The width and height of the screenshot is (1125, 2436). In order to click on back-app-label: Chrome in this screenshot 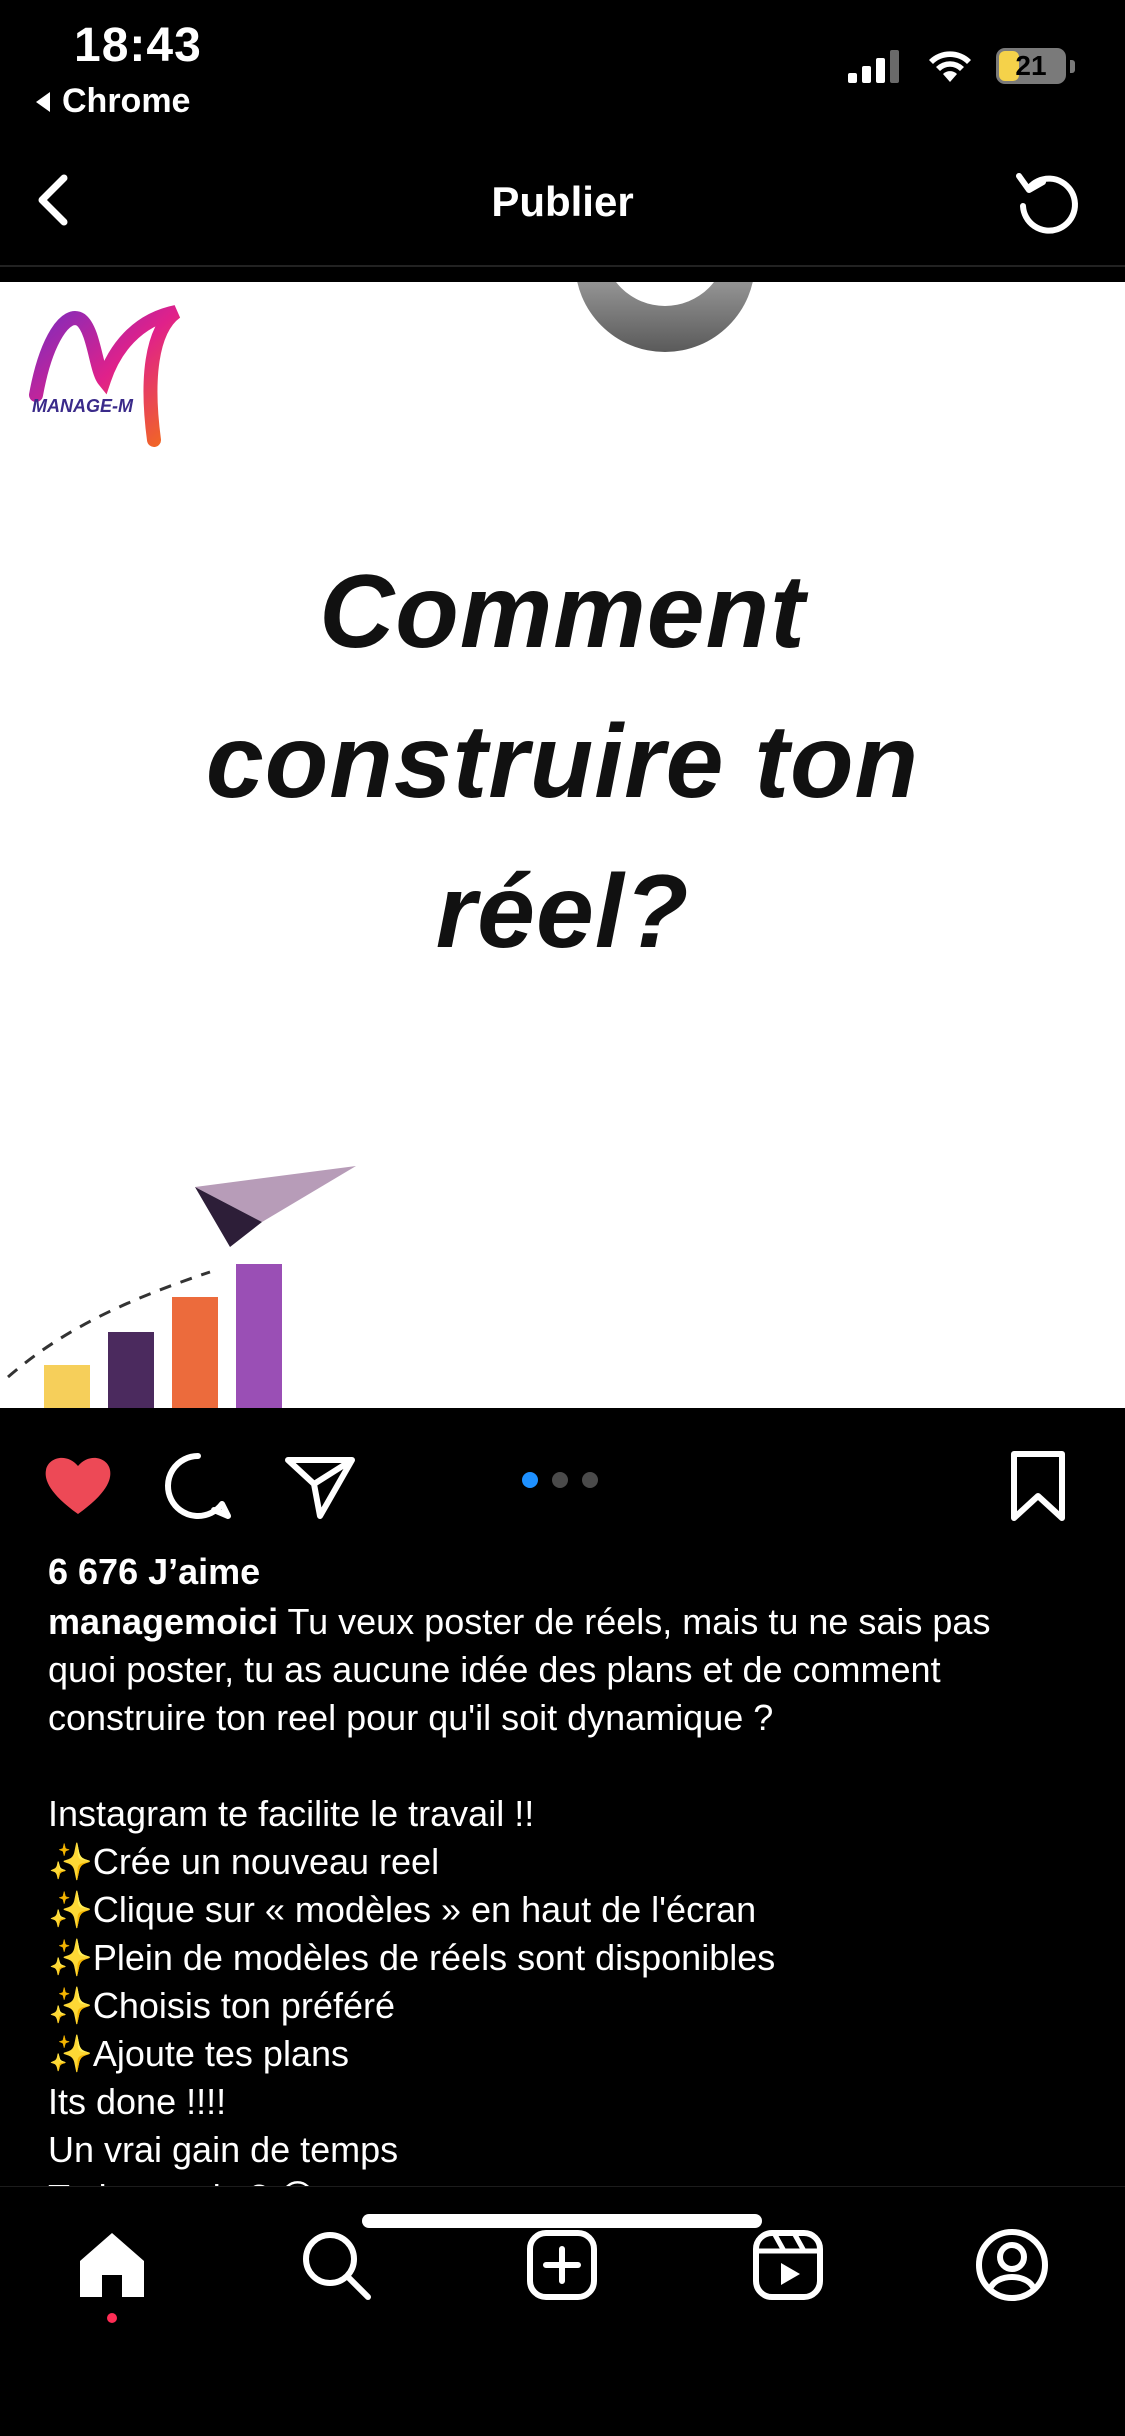, I will do `click(126, 101)`.